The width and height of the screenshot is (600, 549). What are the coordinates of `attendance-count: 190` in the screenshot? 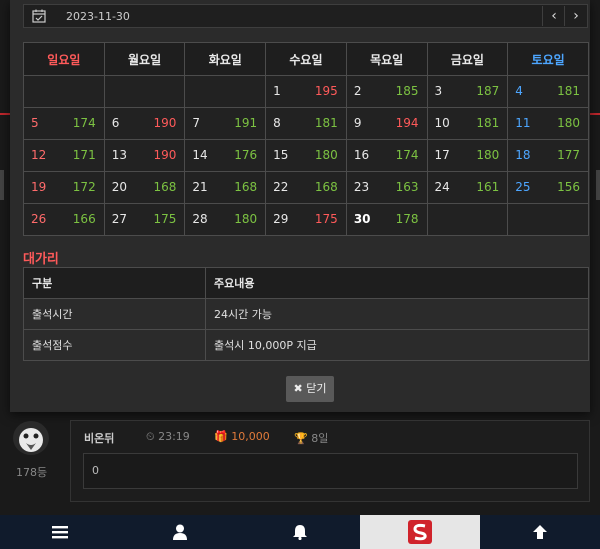 It's located at (165, 123).